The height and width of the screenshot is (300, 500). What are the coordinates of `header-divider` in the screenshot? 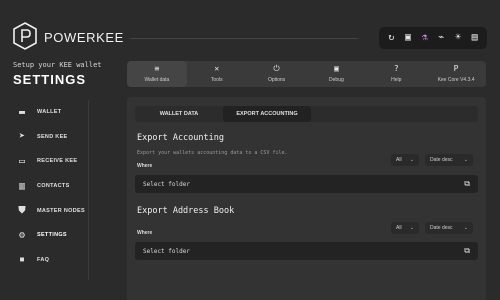 It's located at (244, 38).